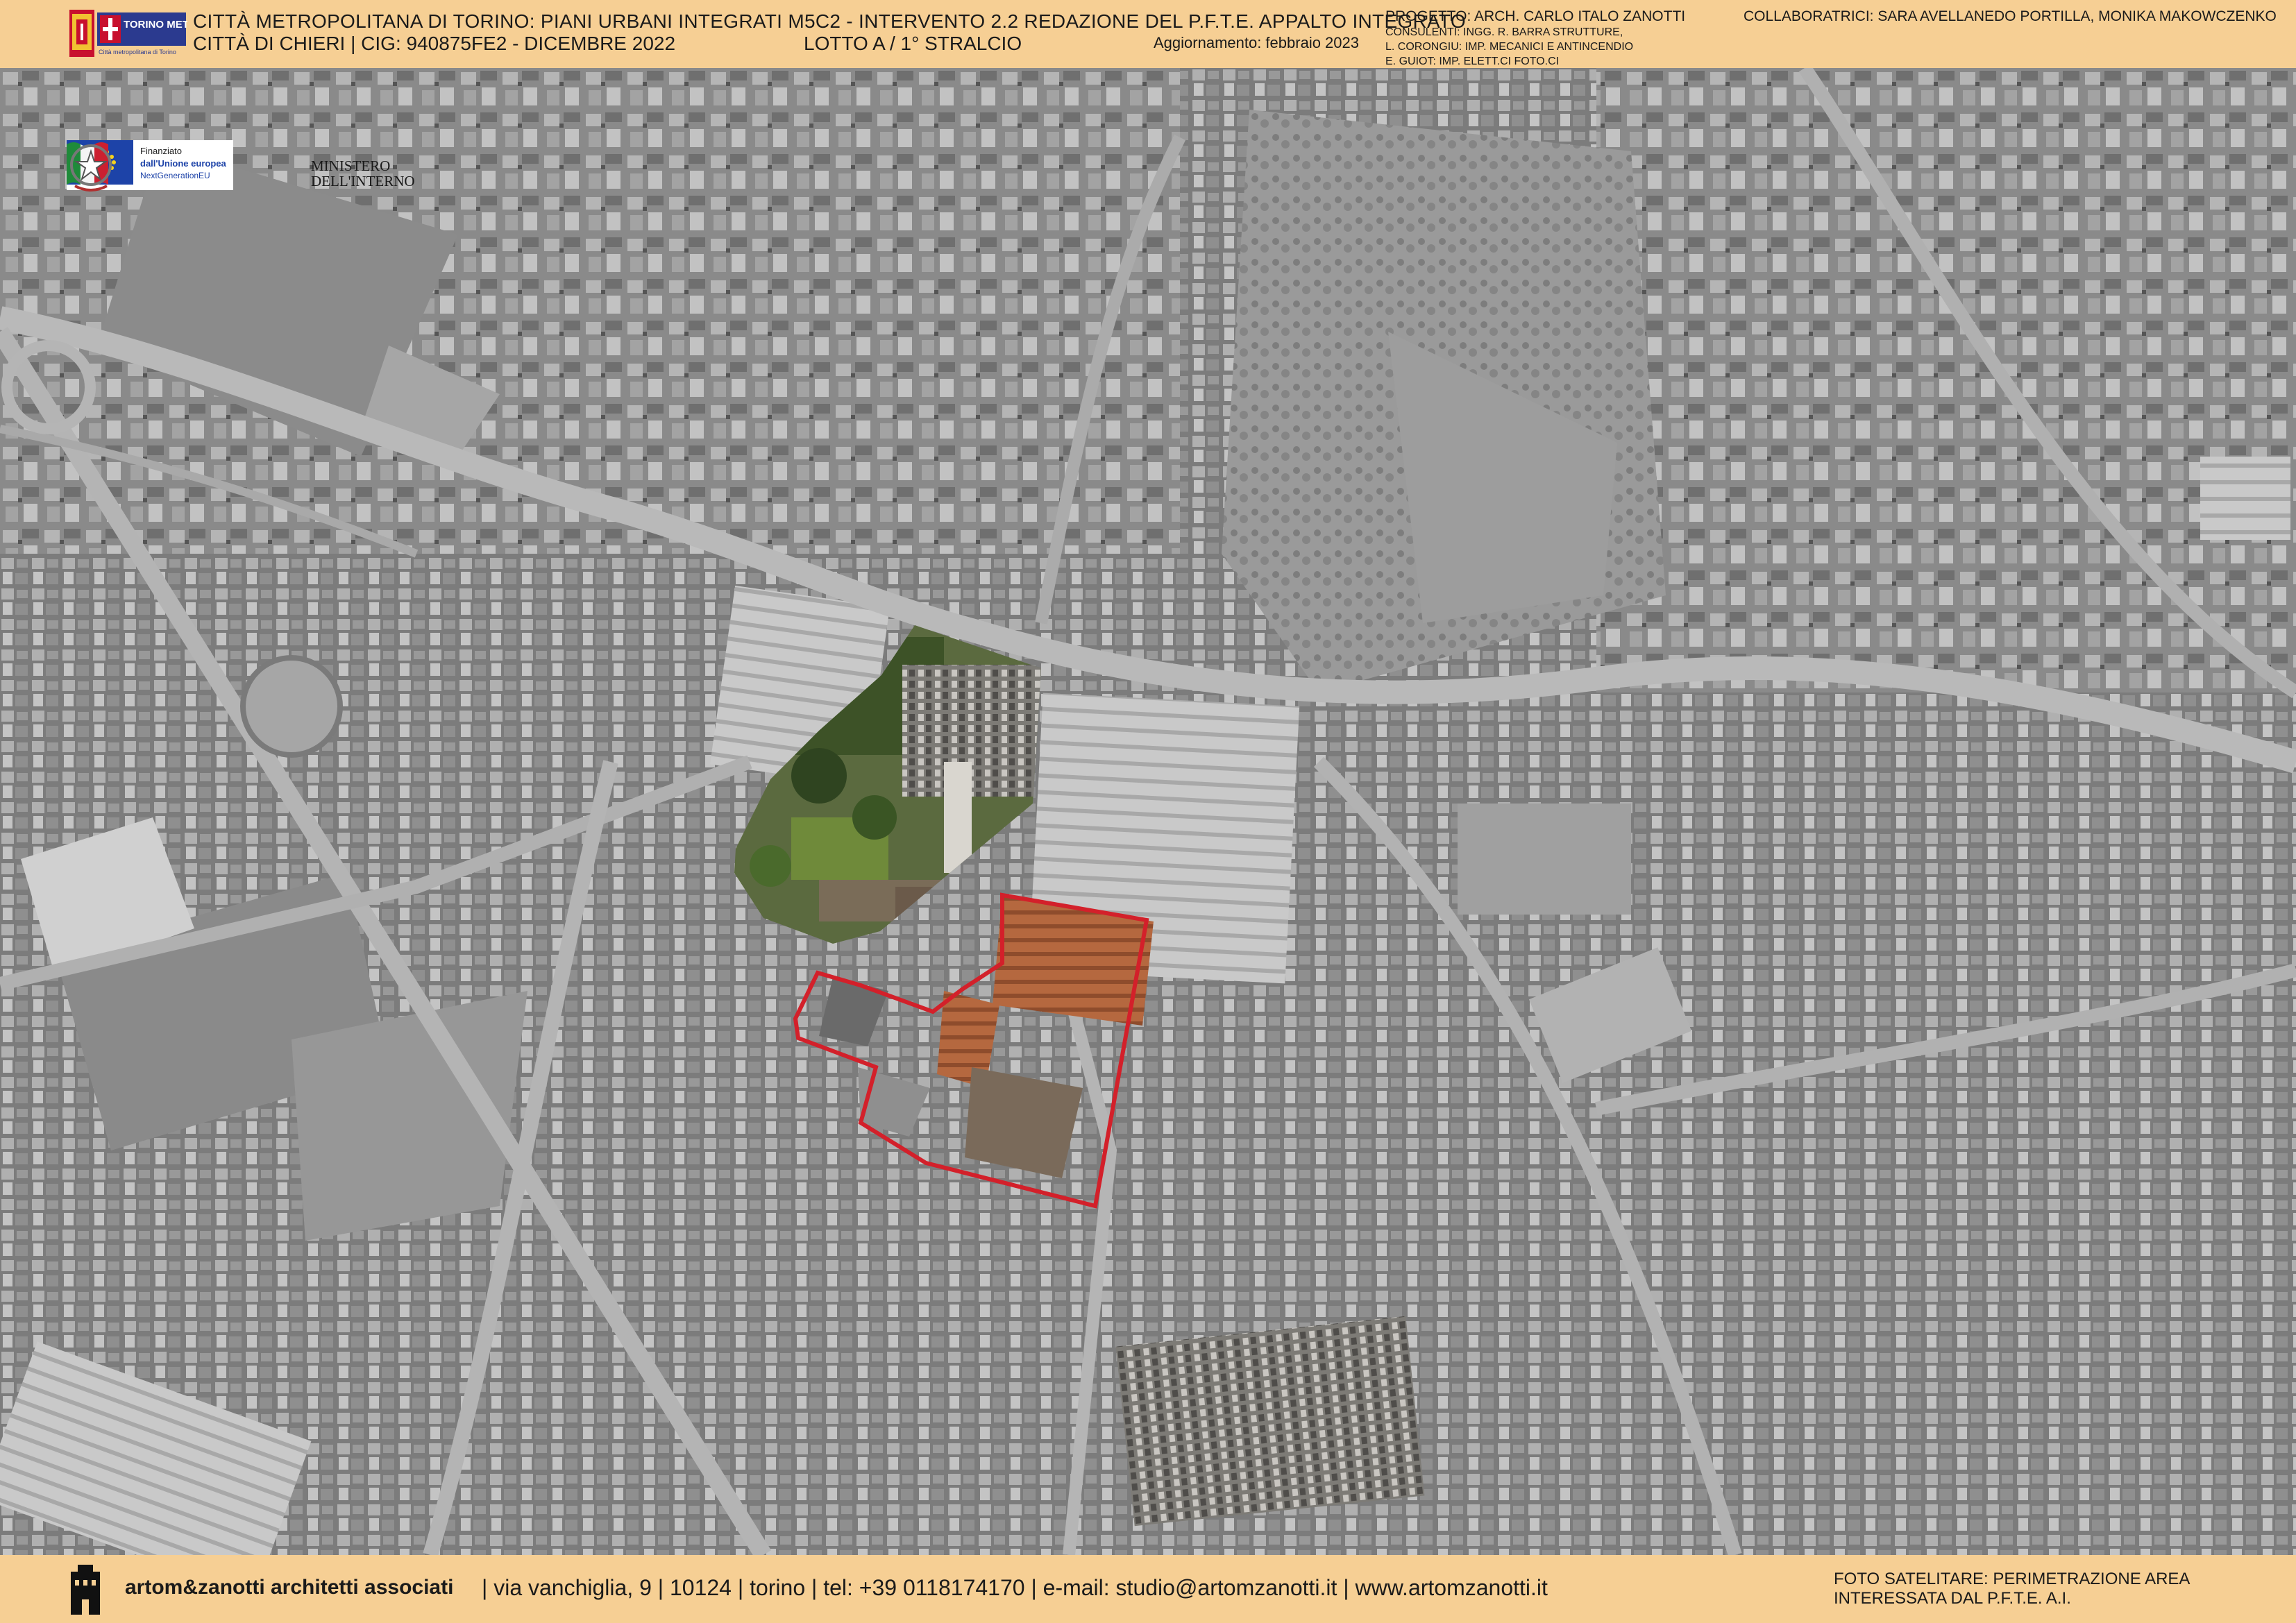 The height and width of the screenshot is (1623, 2296). What do you see at coordinates (2013, 1579) in the screenshot?
I see `caption-line-1: FOTO SATELITARE: PERIMETRAZIONE AREA` at bounding box center [2013, 1579].